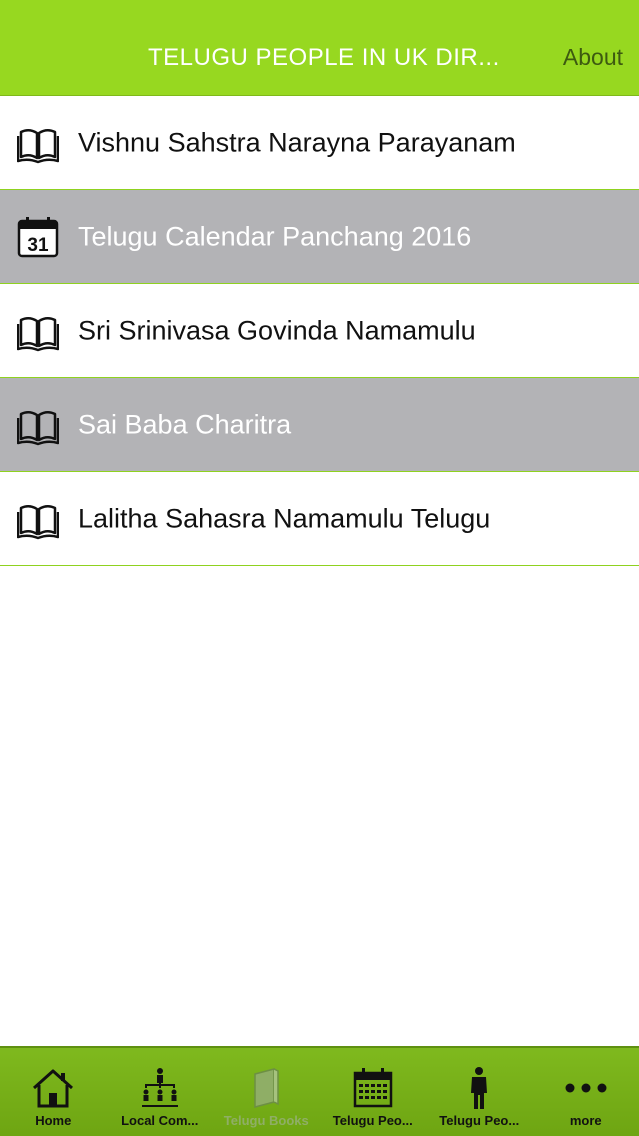 The image size is (639, 1136). I want to click on list-item: Lalitha Sahasra Namamulu Telugu, so click(319, 519).